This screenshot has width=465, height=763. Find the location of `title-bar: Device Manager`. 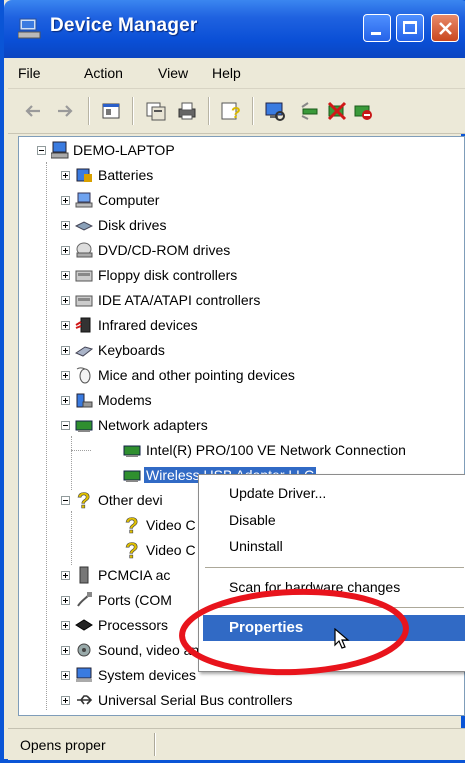

title-bar: Device Manager is located at coordinates (234, 29).